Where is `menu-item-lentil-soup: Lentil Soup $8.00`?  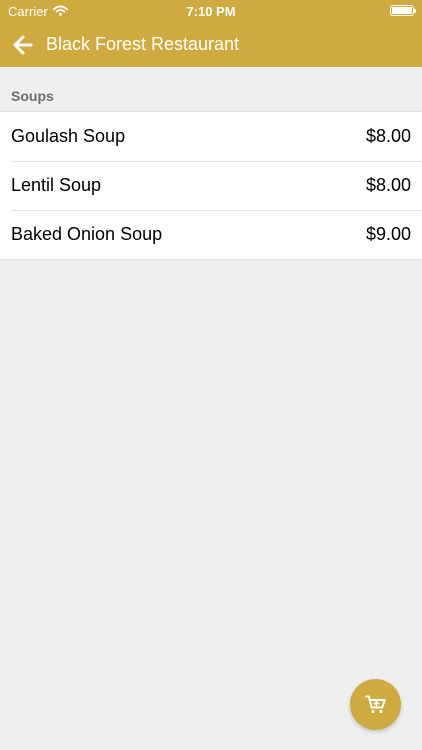
menu-item-lentil-soup: Lentil Soup $8.00 is located at coordinates (211, 185).